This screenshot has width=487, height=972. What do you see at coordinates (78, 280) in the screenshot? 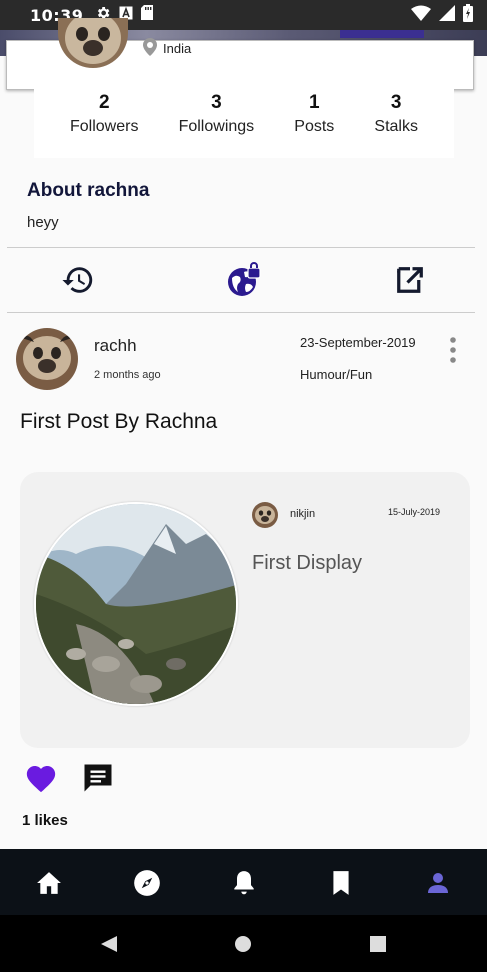
I see `history-icon` at bounding box center [78, 280].